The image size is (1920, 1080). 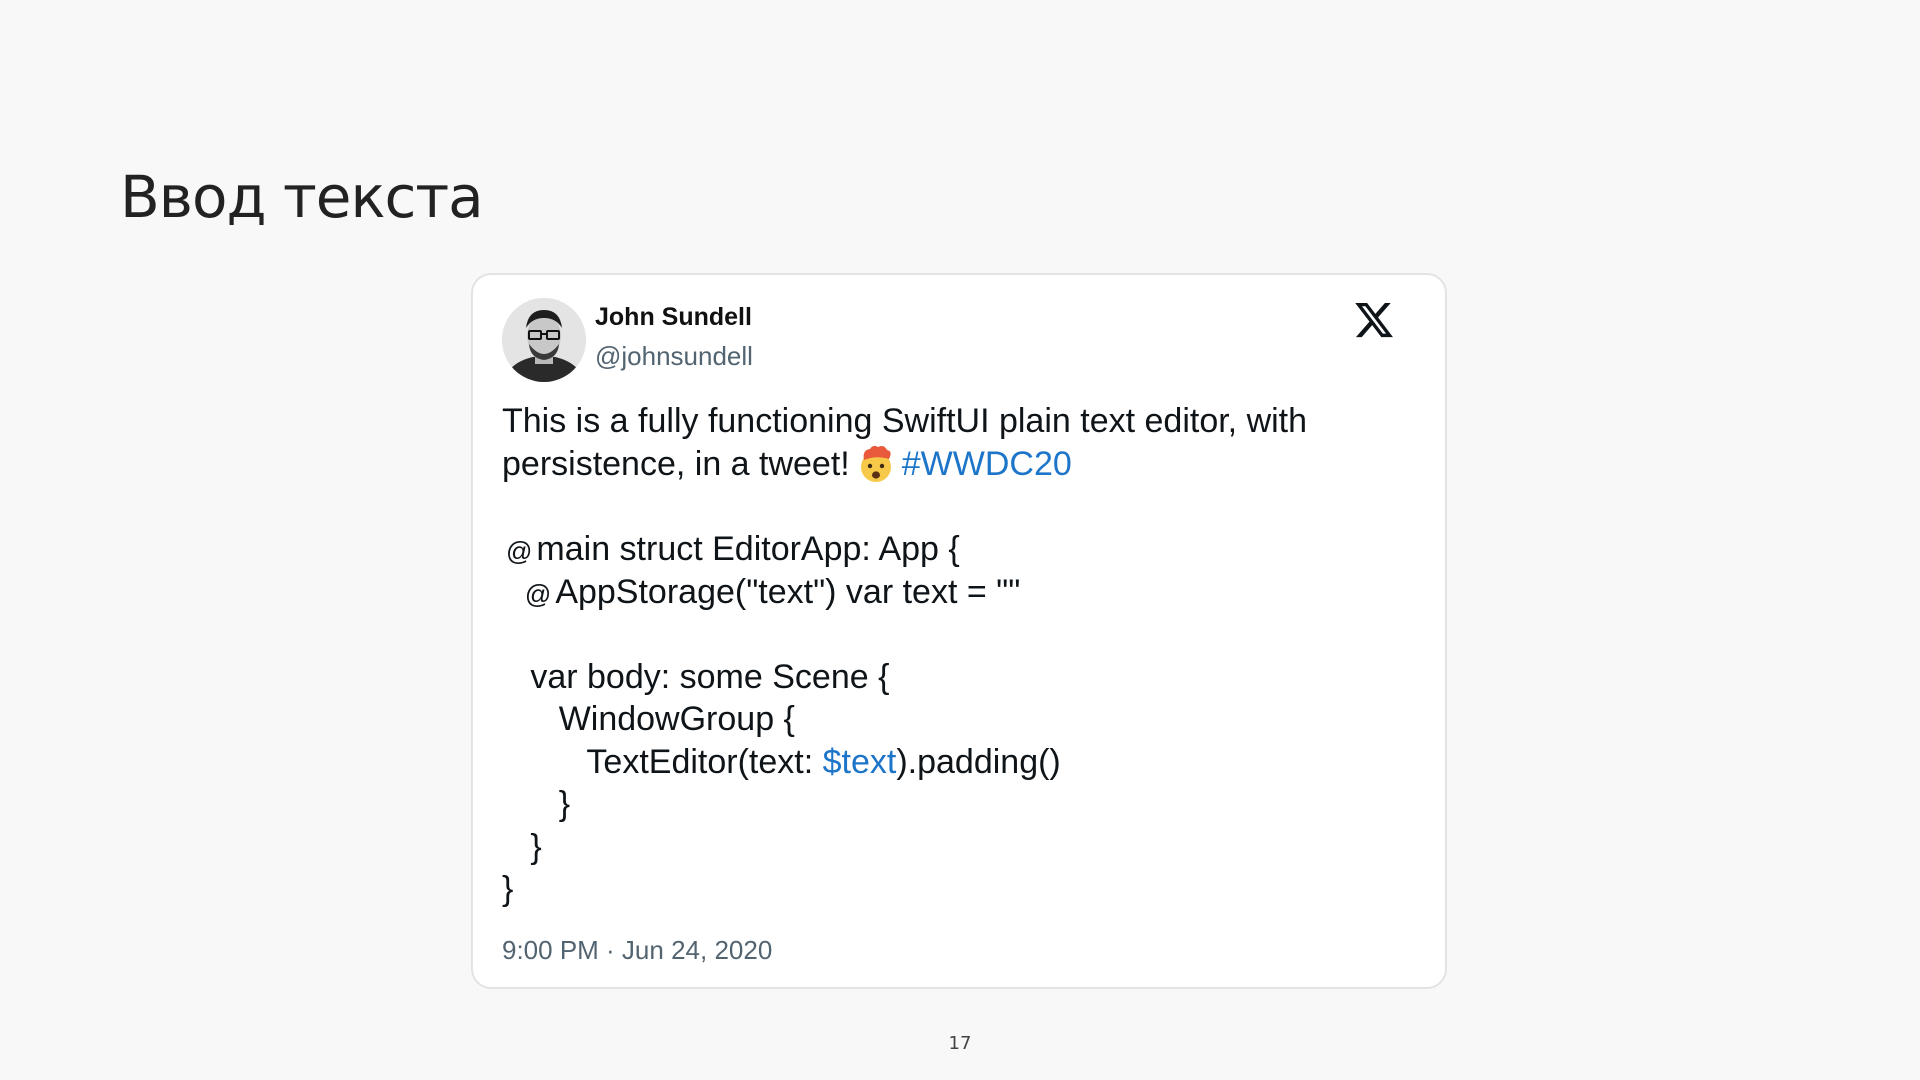 I want to click on code-text: AppStorage("text") var text = "", so click(x=788, y=591).